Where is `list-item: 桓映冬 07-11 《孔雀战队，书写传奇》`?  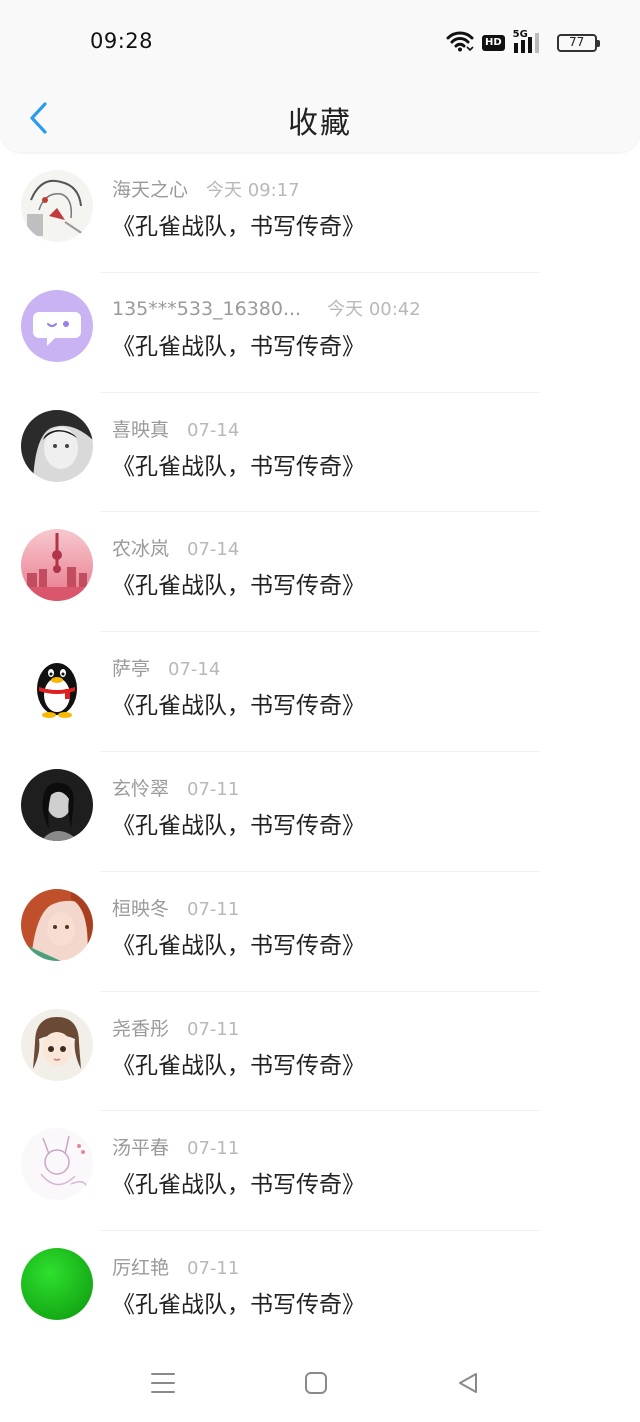
list-item: 桓映冬 07-11 《孔雀战队，书写传奇》 is located at coordinates (320, 932).